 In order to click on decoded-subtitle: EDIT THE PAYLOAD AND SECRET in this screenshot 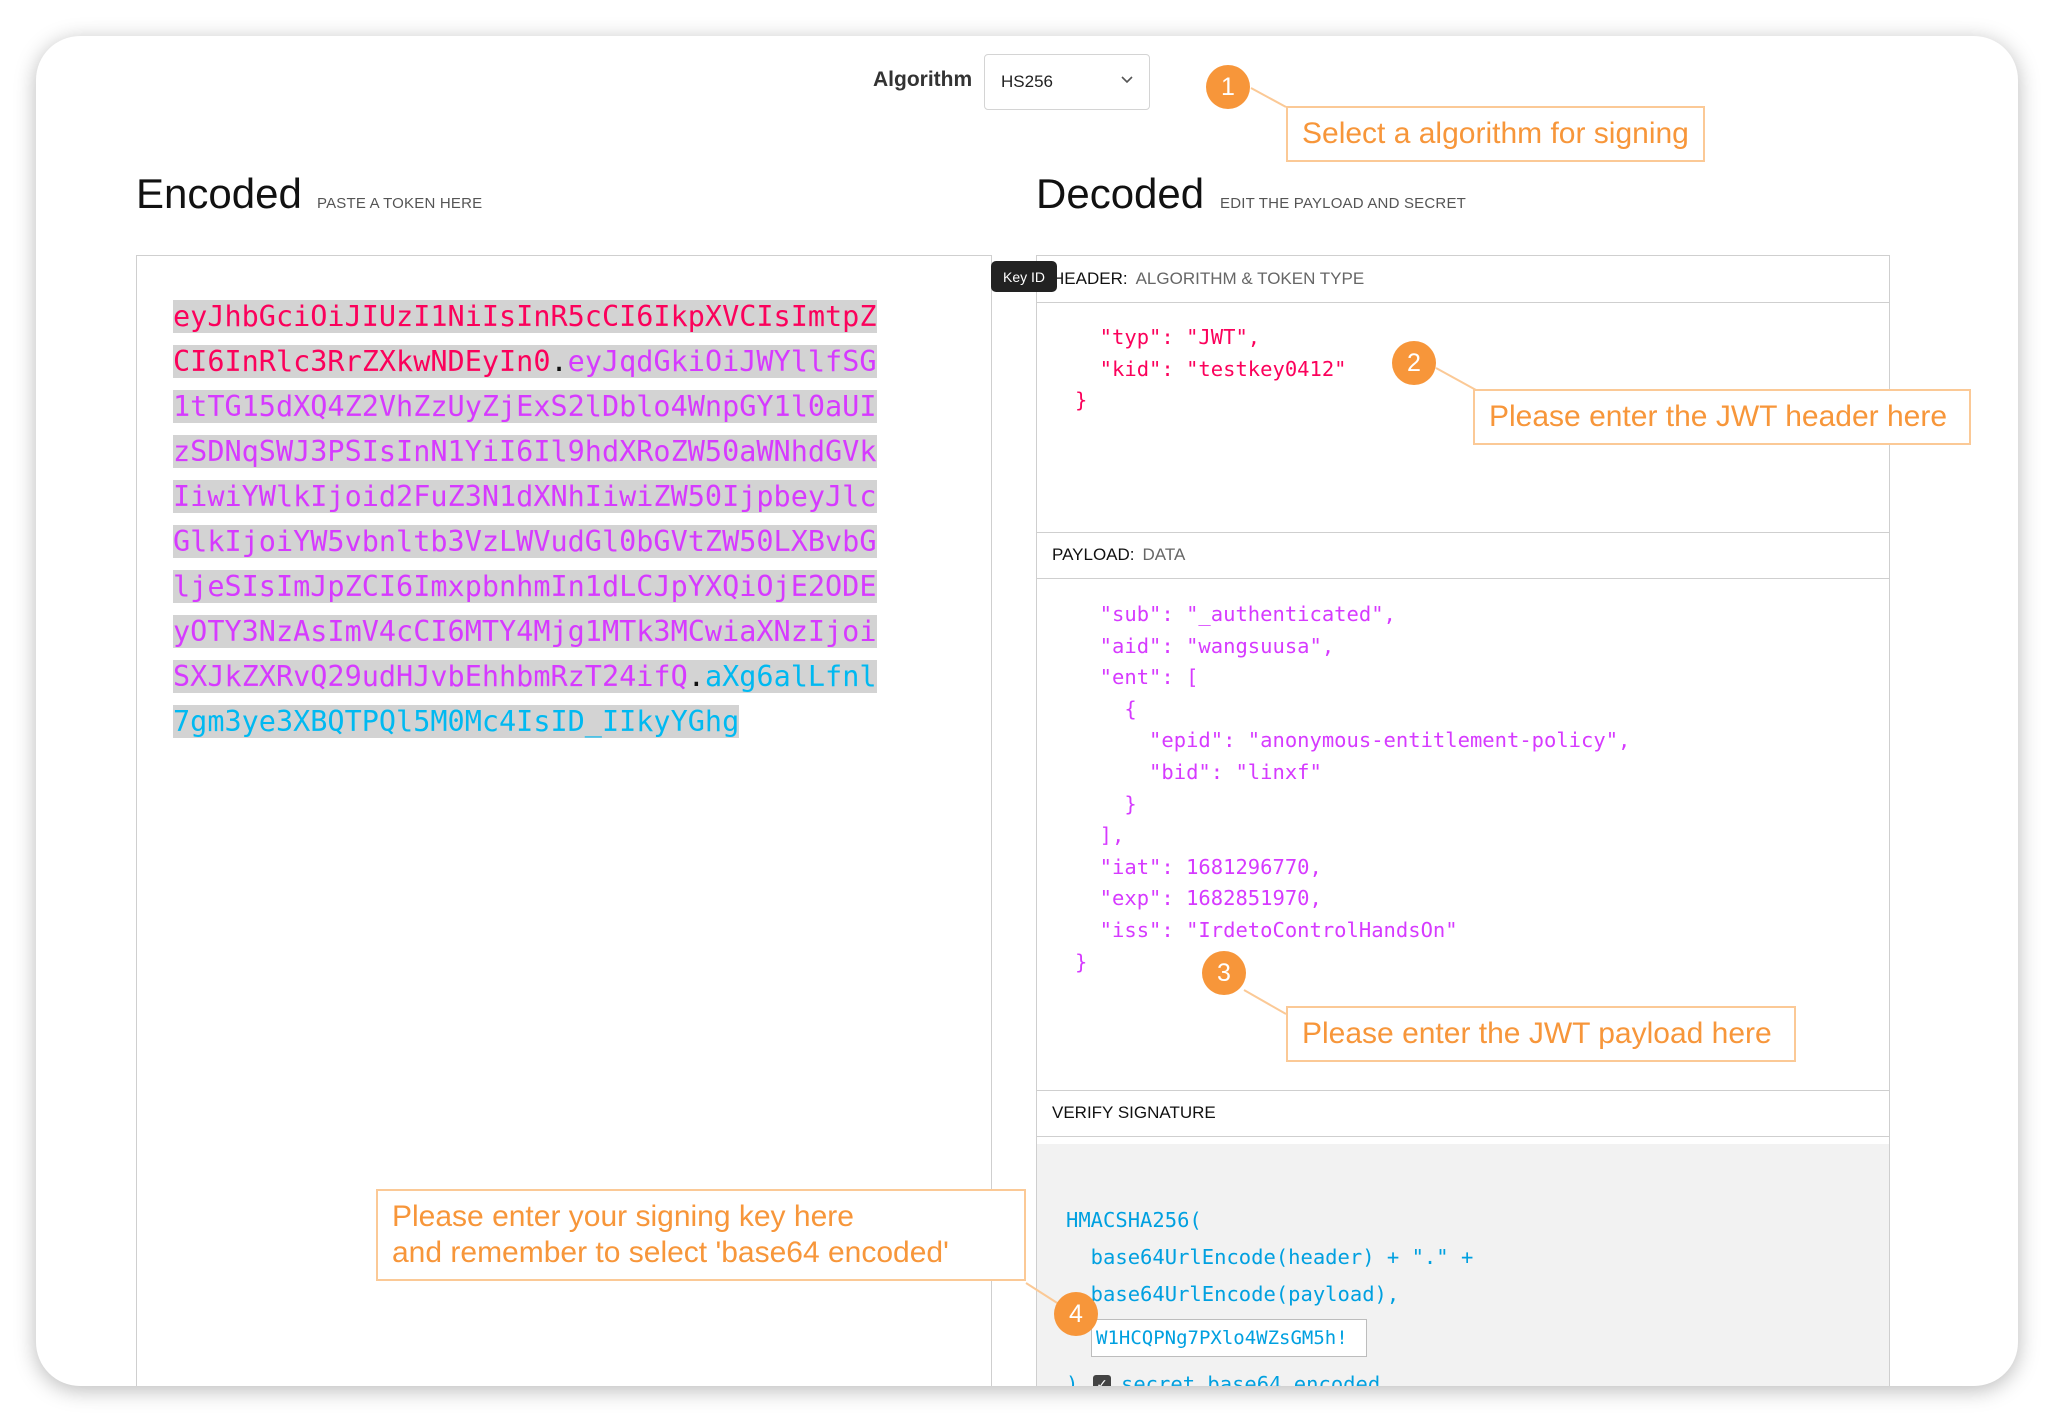, I will do `click(1343, 203)`.